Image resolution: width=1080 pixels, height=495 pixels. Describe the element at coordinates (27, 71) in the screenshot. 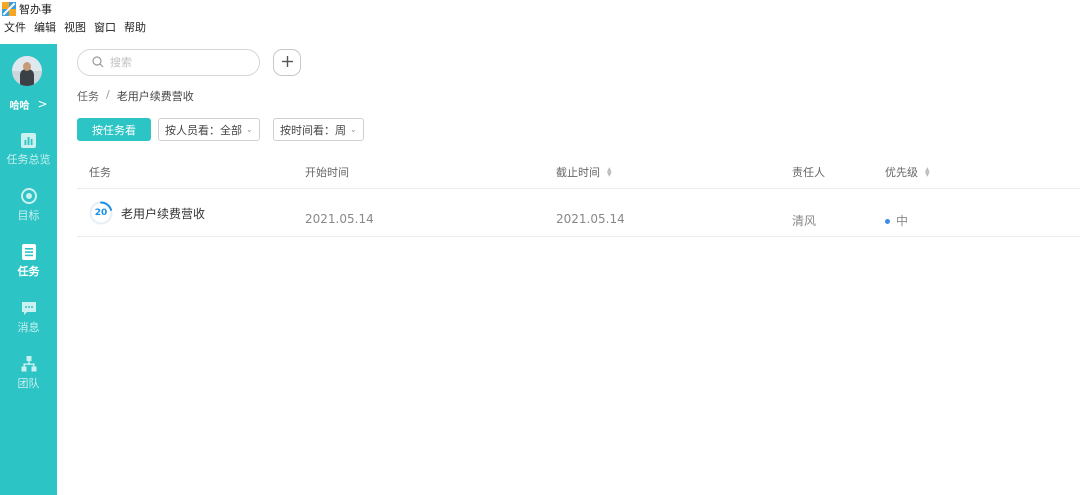

I see `avatar` at that location.